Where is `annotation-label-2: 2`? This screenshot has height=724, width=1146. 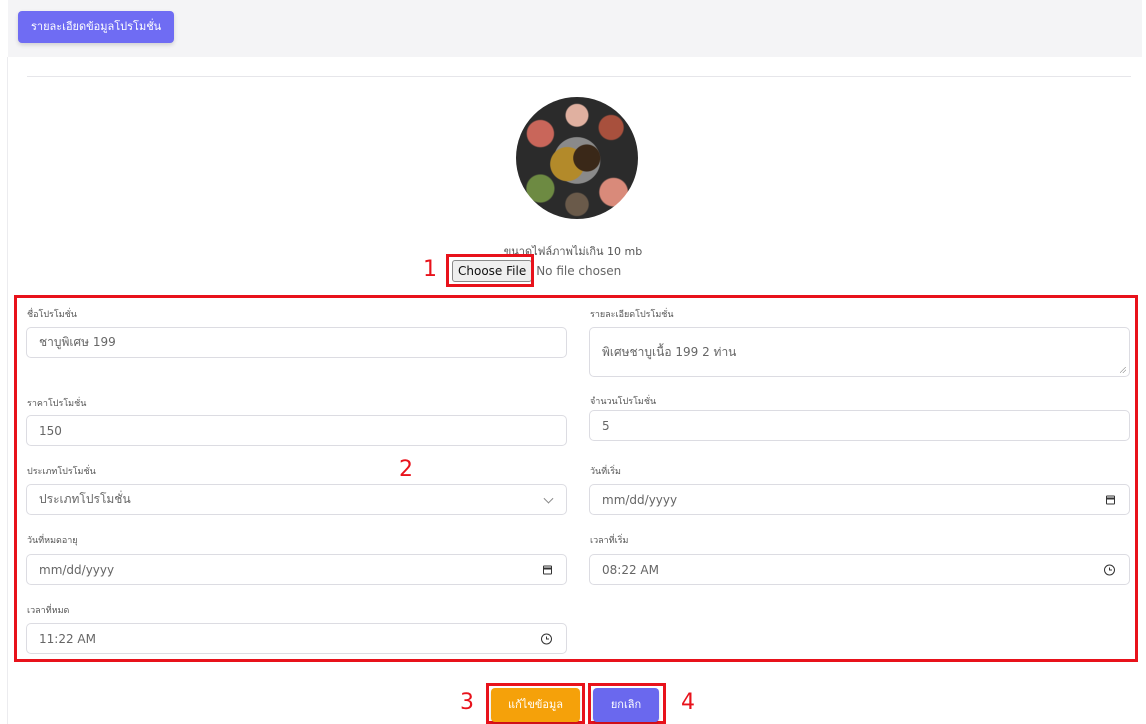 annotation-label-2: 2 is located at coordinates (406, 469).